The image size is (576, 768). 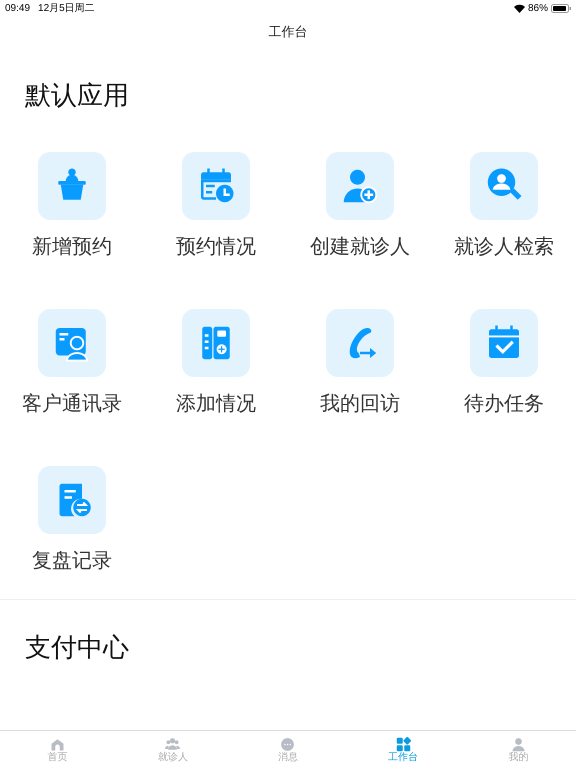 What do you see at coordinates (72, 247) in the screenshot?
I see `app-label: 新增预约` at bounding box center [72, 247].